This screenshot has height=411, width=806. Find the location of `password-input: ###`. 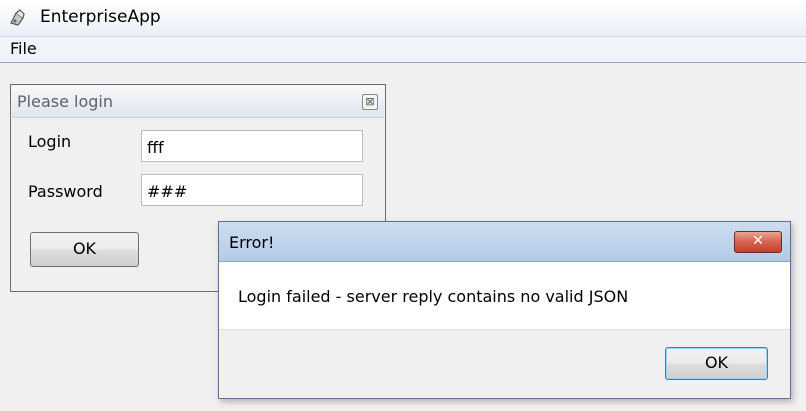

password-input: ### is located at coordinates (252, 190).